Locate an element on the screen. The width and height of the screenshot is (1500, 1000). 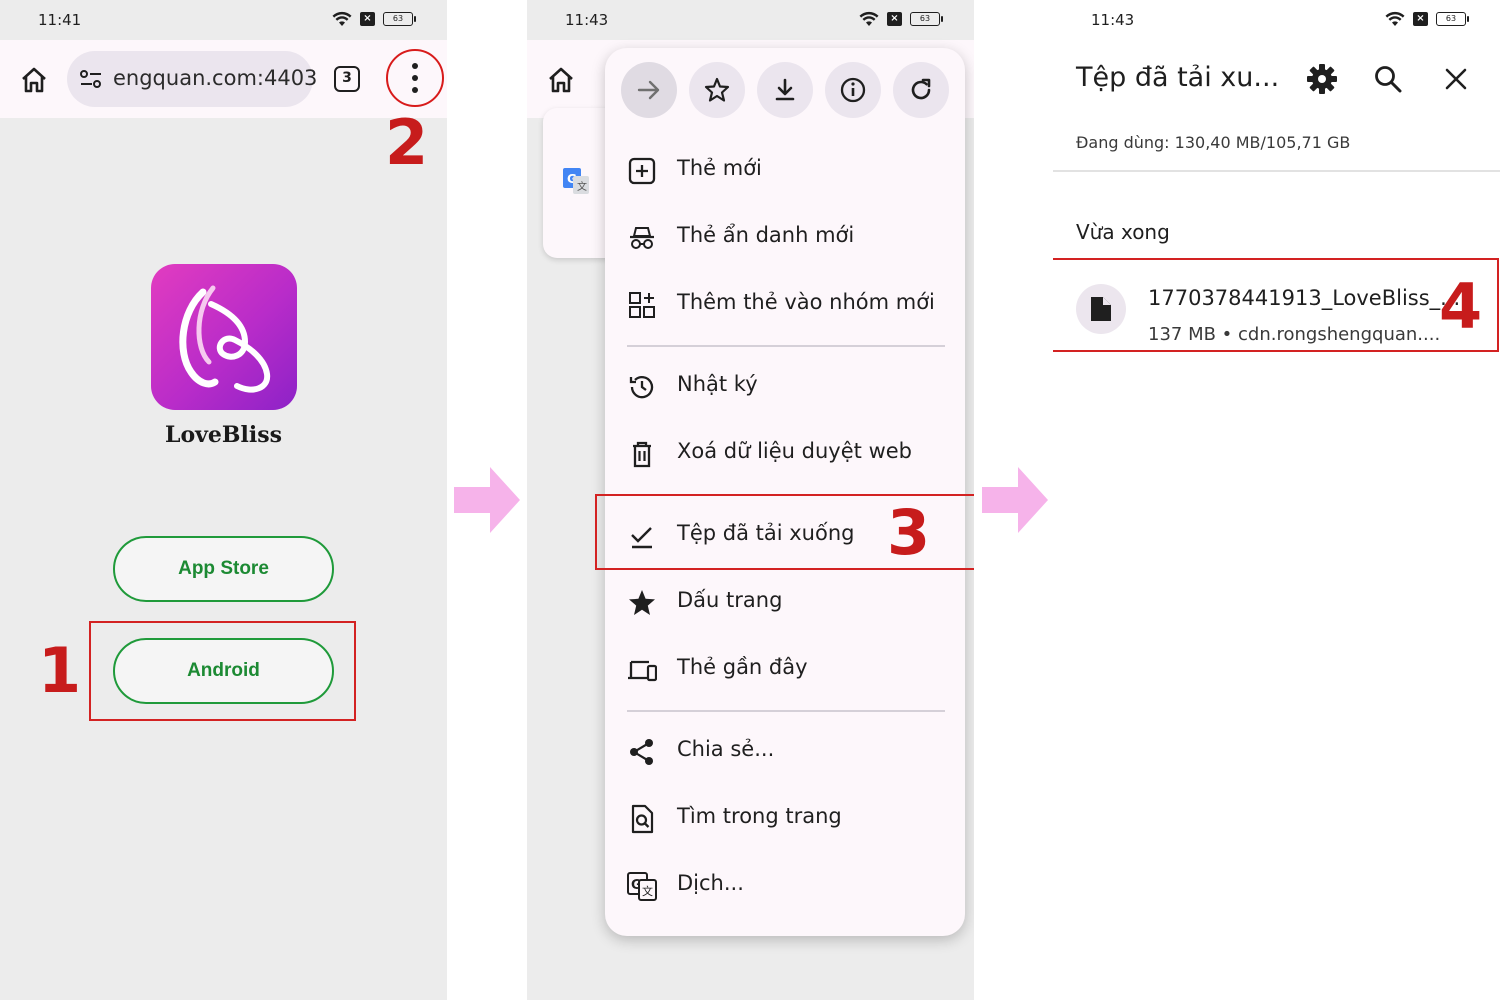
refresh-icon is located at coordinates (921, 89).